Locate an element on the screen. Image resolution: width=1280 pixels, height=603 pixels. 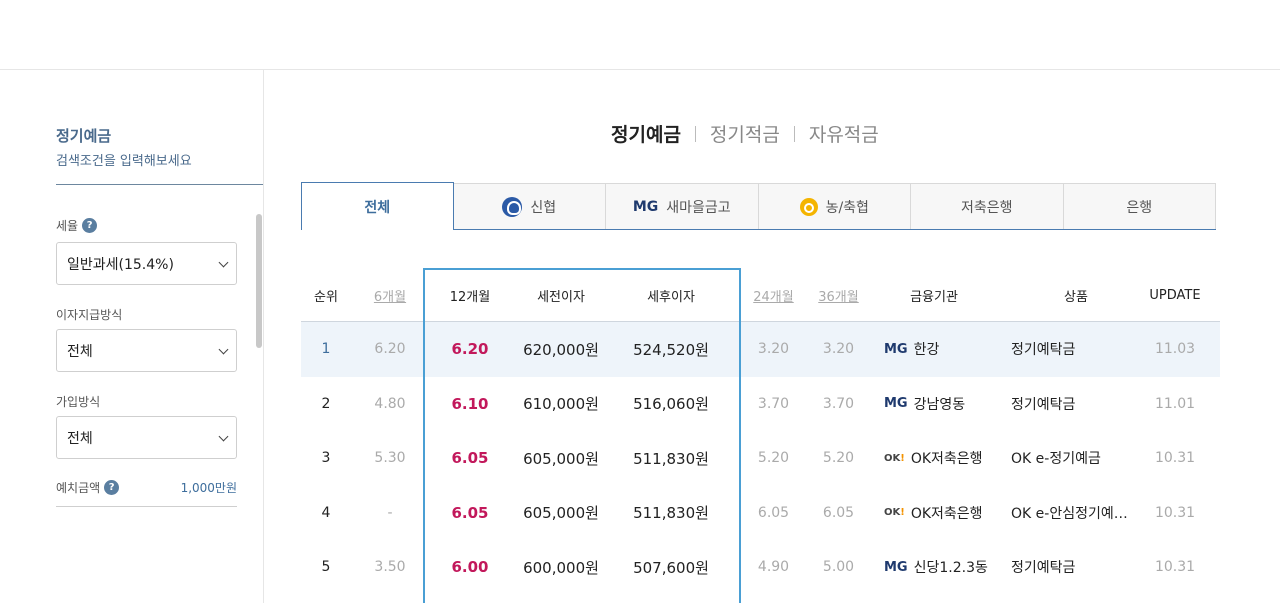
category-free-savings: 자유적금 is located at coordinates (844, 133).